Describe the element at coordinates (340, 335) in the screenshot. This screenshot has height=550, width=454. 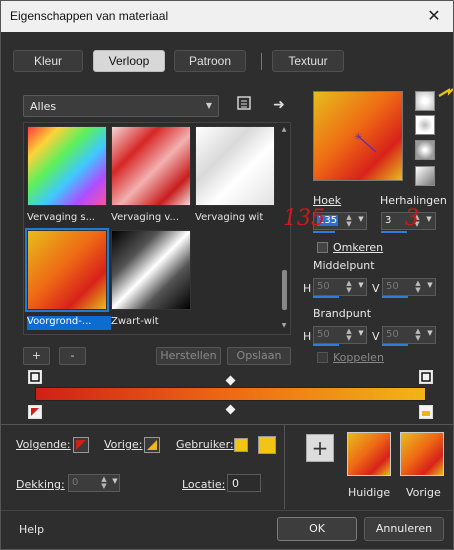
I see `focal-h-spinner: 50 ▲ ▼ ▼` at that location.